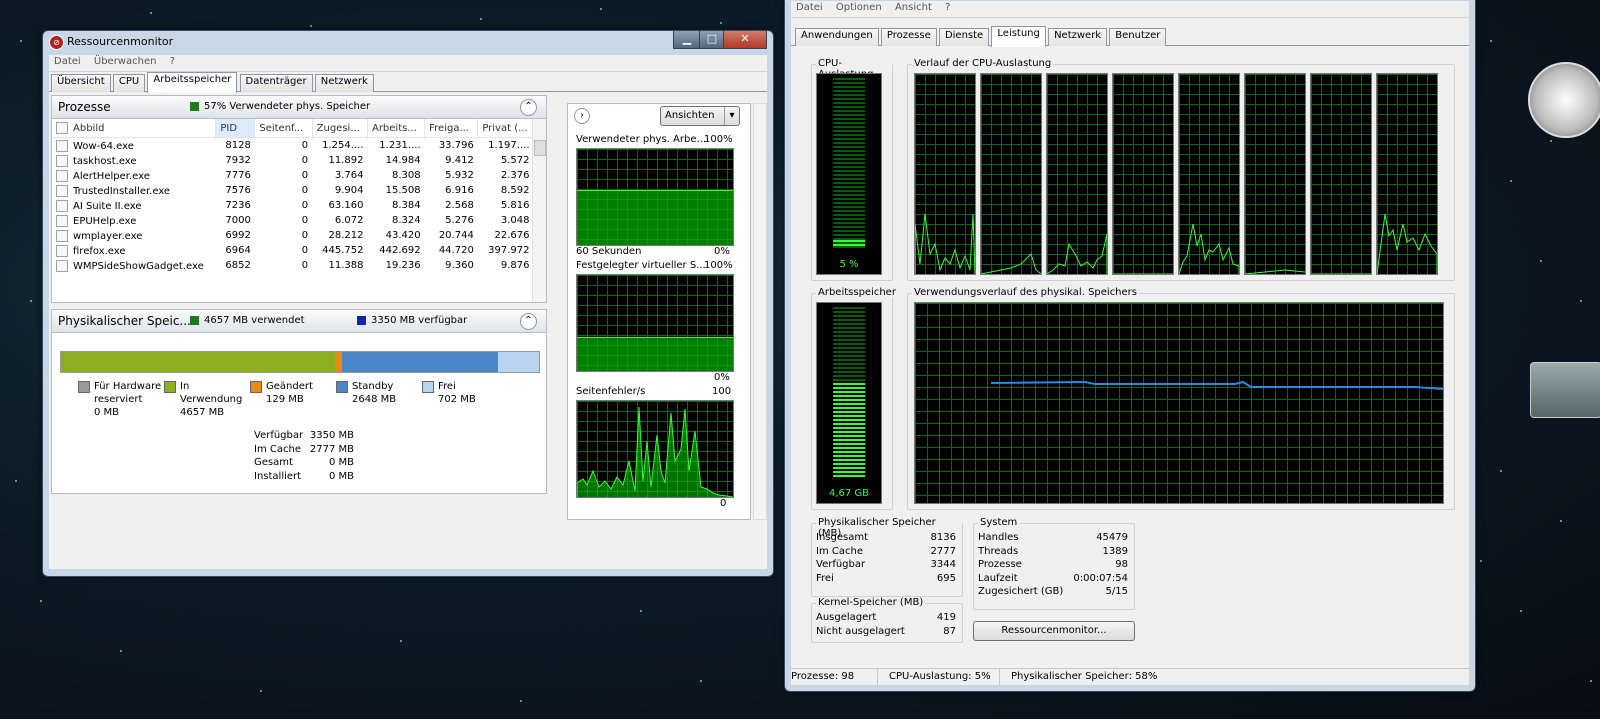 This screenshot has width=1600, height=719. I want to click on memory-summary-row: Installiert 0 MB, so click(304, 478).